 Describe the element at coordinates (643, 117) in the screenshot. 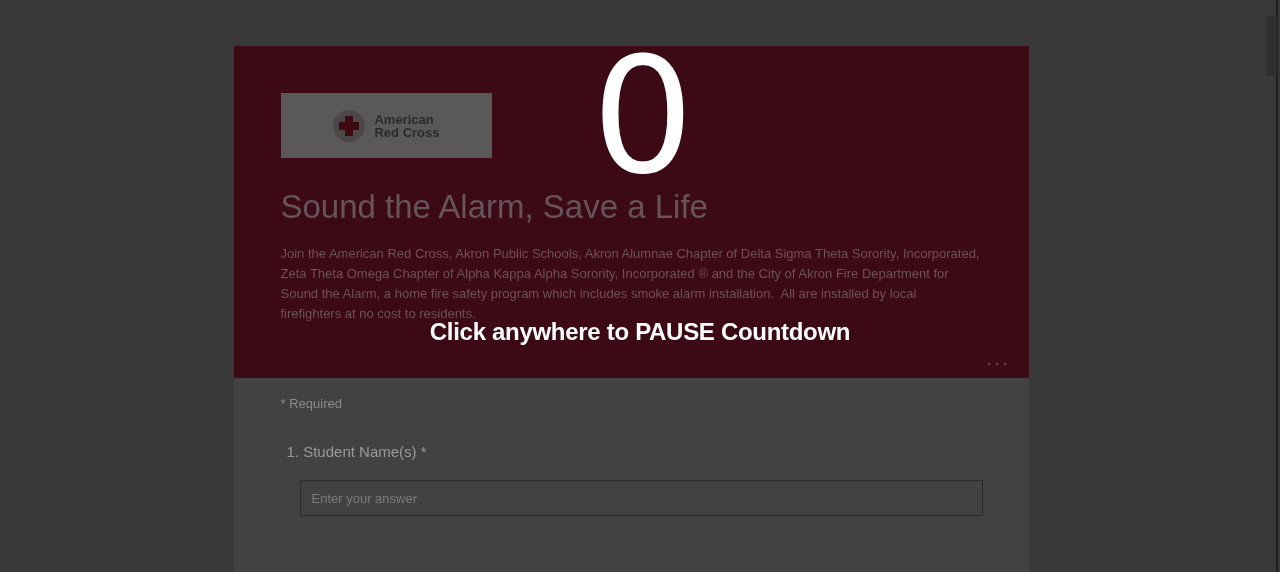

I see `countdown-number: 0` at that location.